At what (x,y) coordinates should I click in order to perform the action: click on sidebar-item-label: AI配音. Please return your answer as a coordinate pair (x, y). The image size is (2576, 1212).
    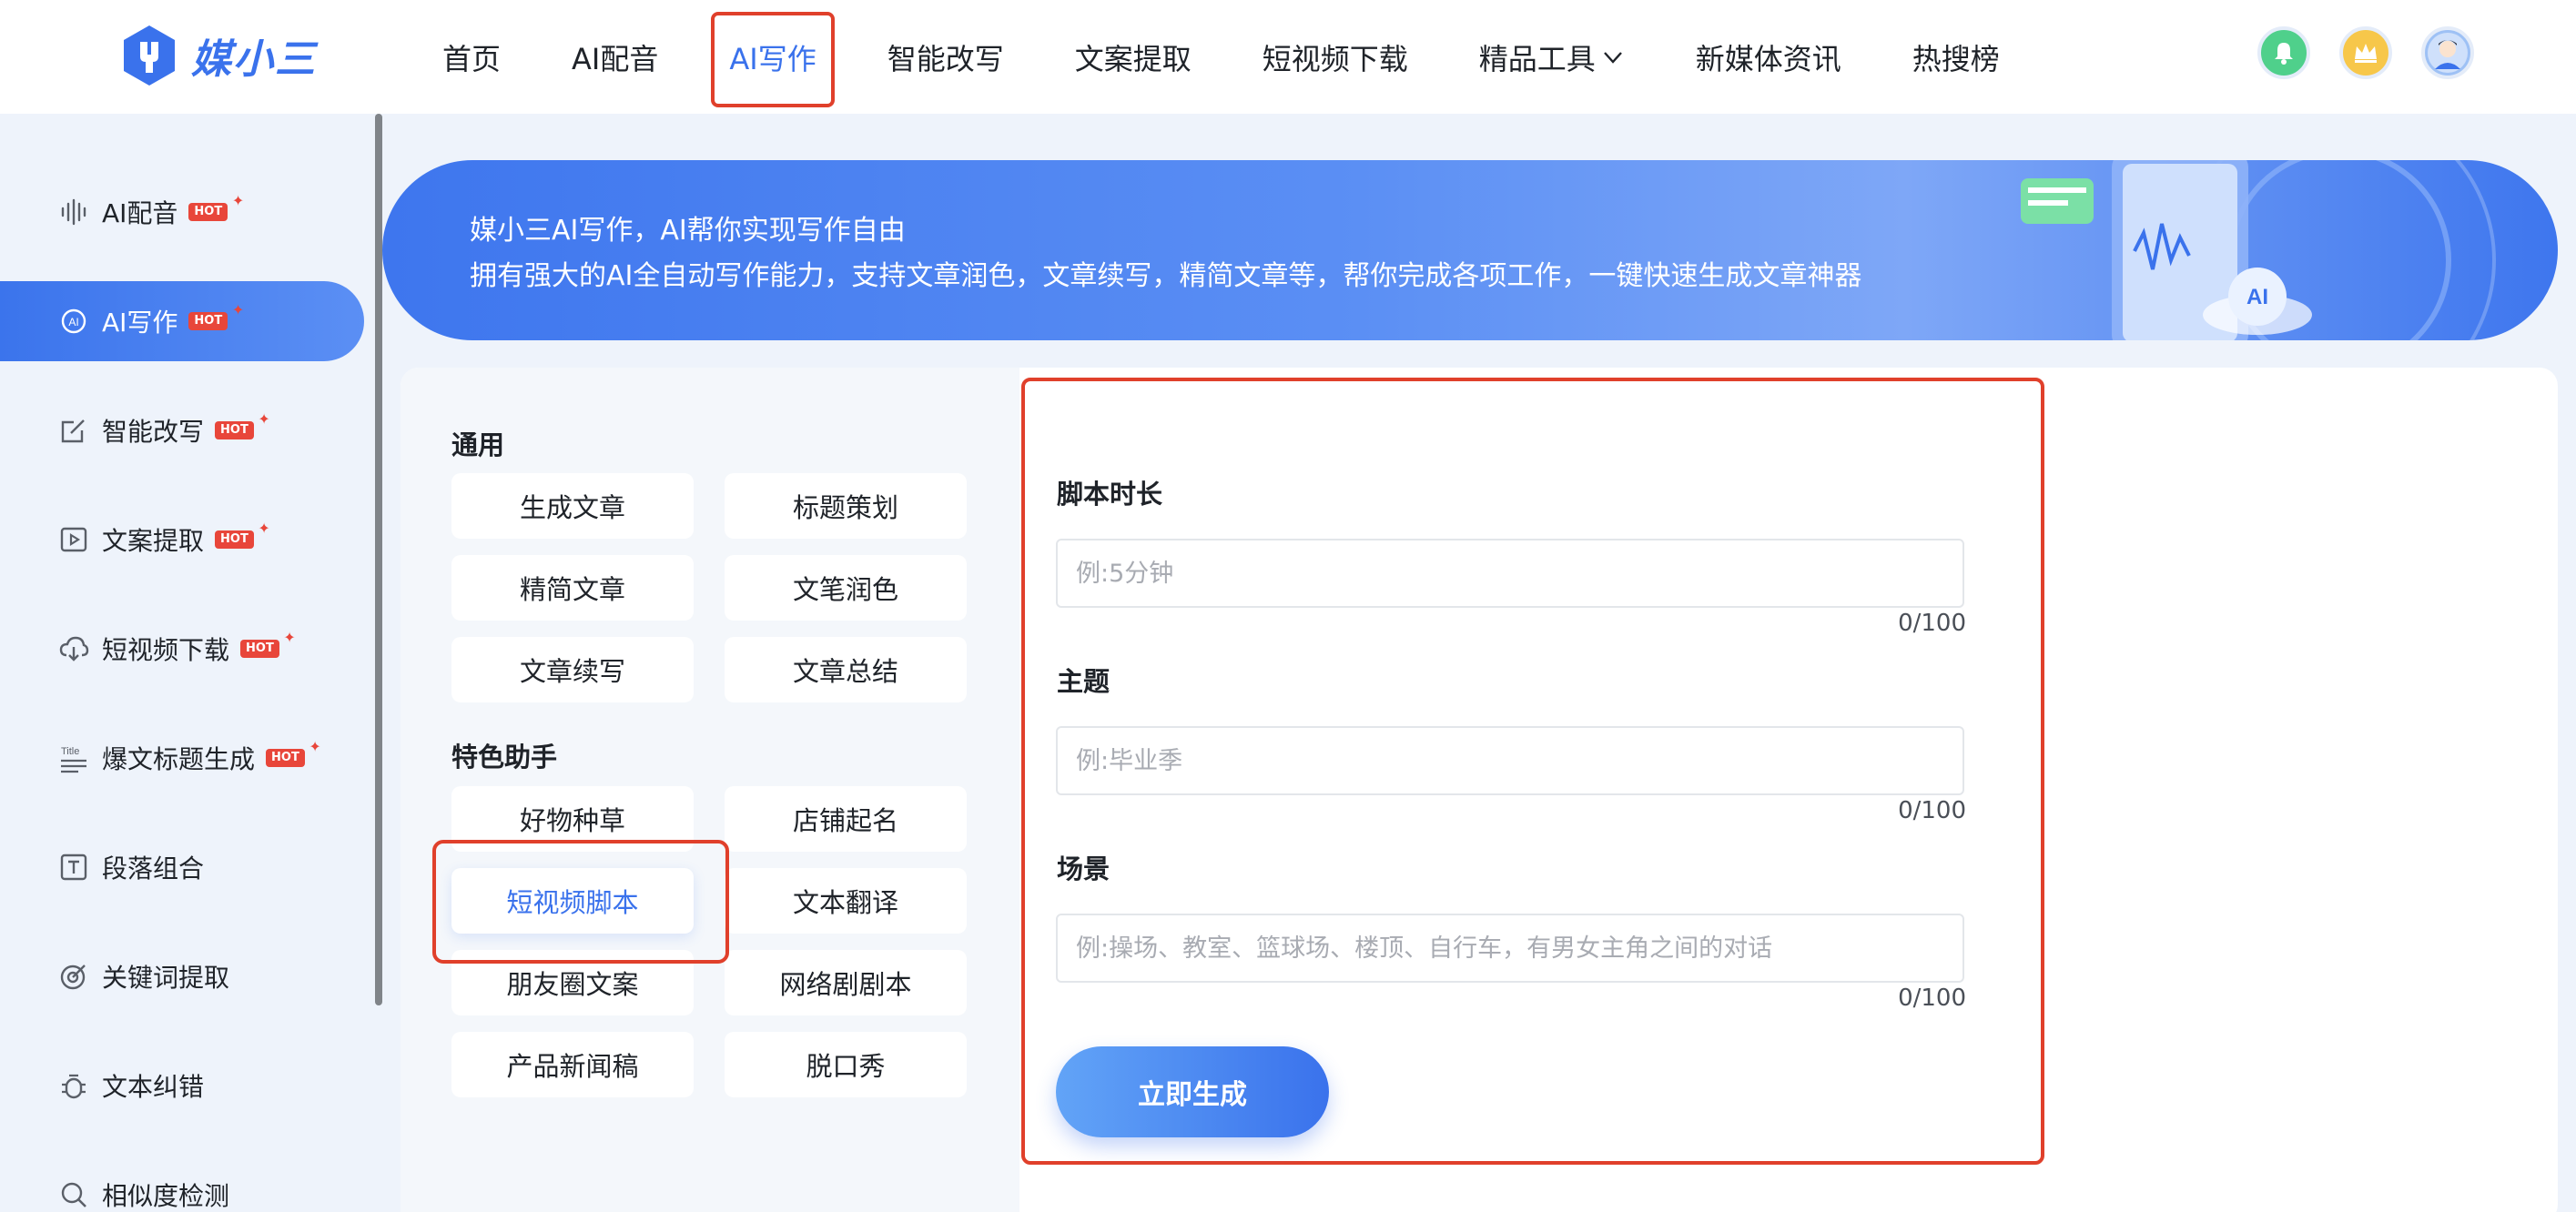
    Looking at the image, I should click on (140, 213).